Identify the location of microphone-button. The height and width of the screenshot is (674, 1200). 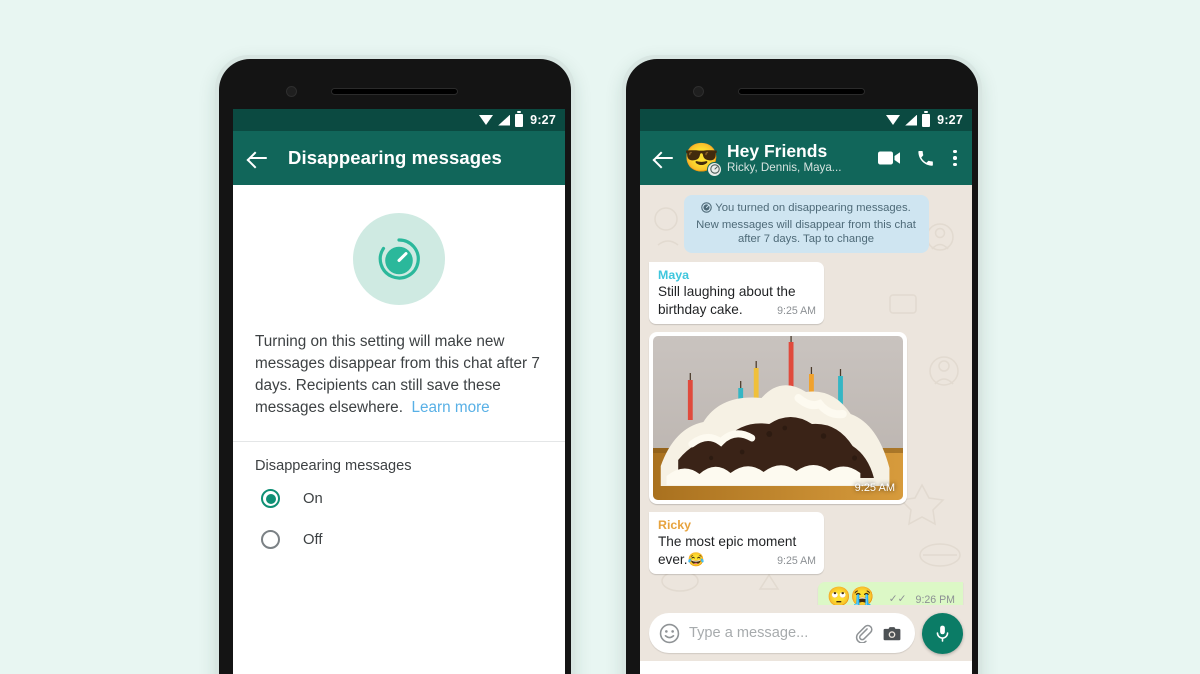
(942, 633).